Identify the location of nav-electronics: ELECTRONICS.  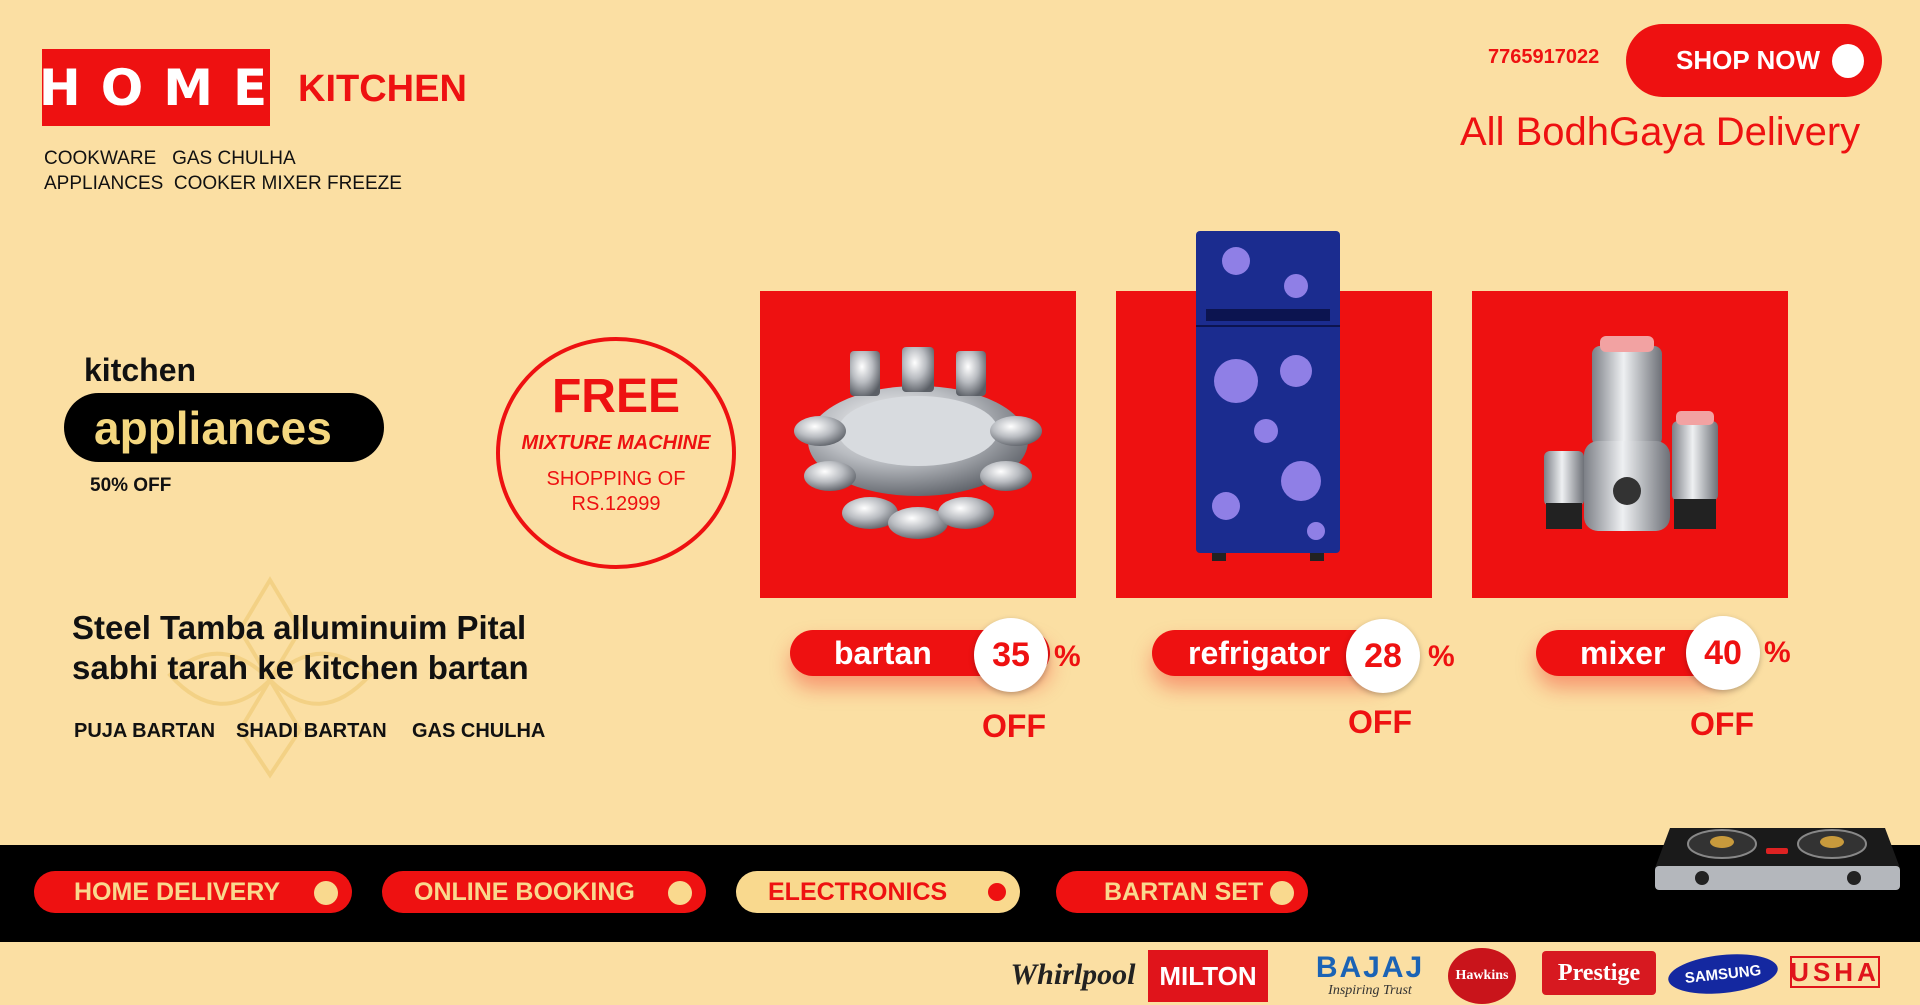
(878, 892).